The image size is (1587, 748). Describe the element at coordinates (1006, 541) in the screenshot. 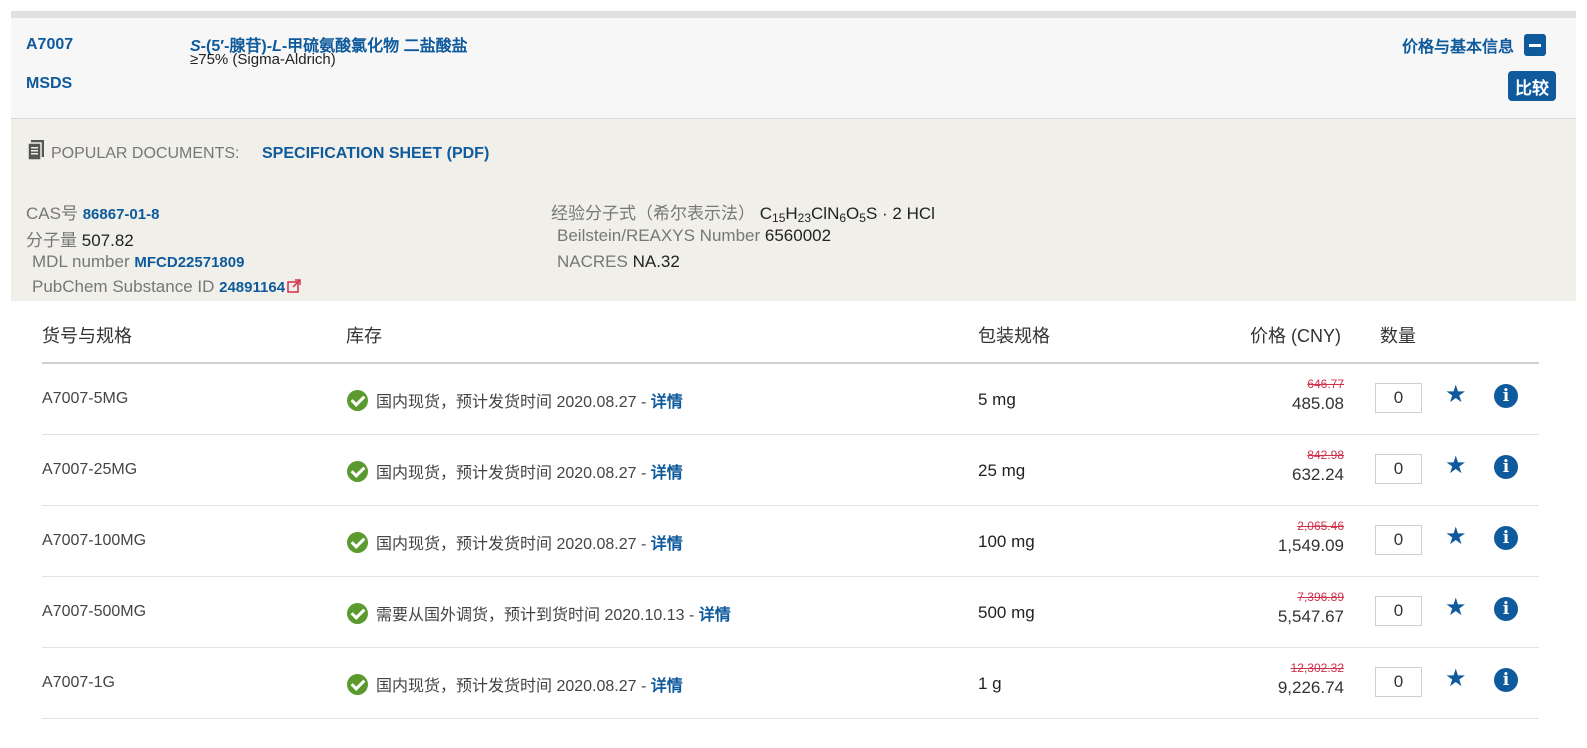

I see `row-pack-size: 100 mg` at that location.